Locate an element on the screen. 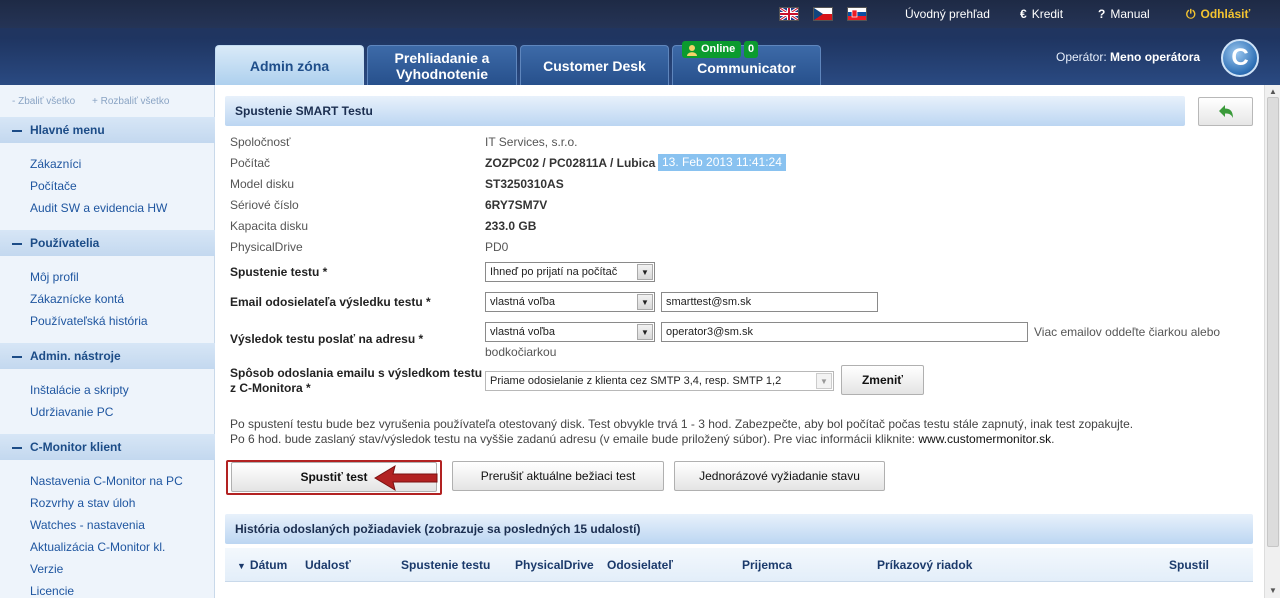  column-started-by: Spustil is located at coordinates (1189, 565).